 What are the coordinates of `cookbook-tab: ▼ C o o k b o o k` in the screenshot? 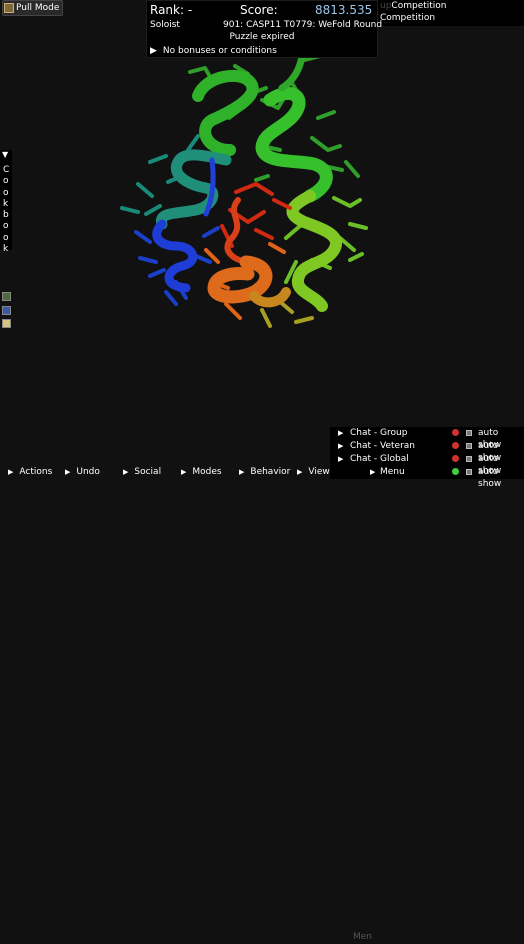 It's located at (6, 202).